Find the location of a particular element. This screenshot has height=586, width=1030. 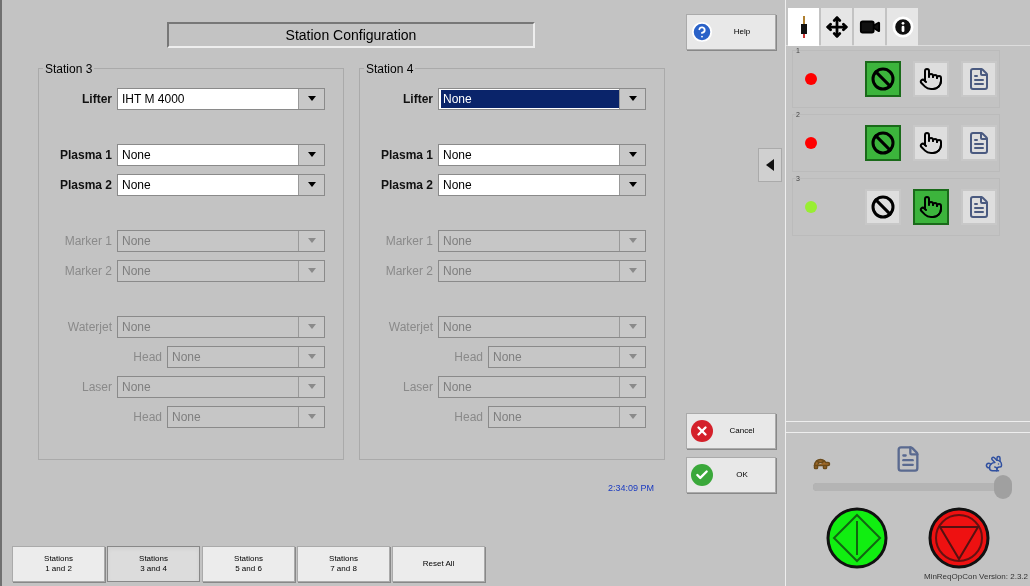

move-icon is located at coordinates (836, 27).